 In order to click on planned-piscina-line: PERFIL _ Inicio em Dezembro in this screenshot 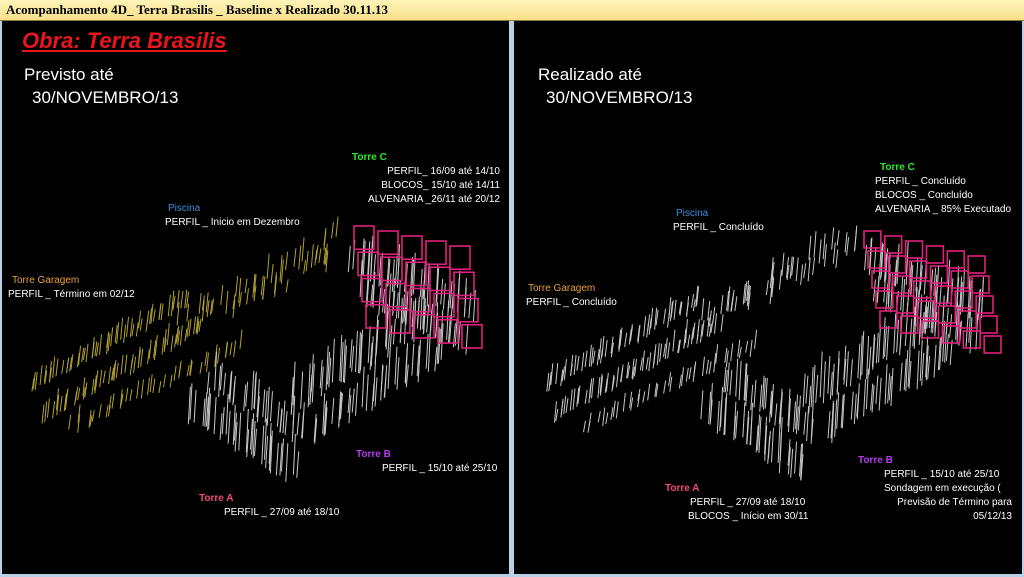, I will do `click(232, 222)`.